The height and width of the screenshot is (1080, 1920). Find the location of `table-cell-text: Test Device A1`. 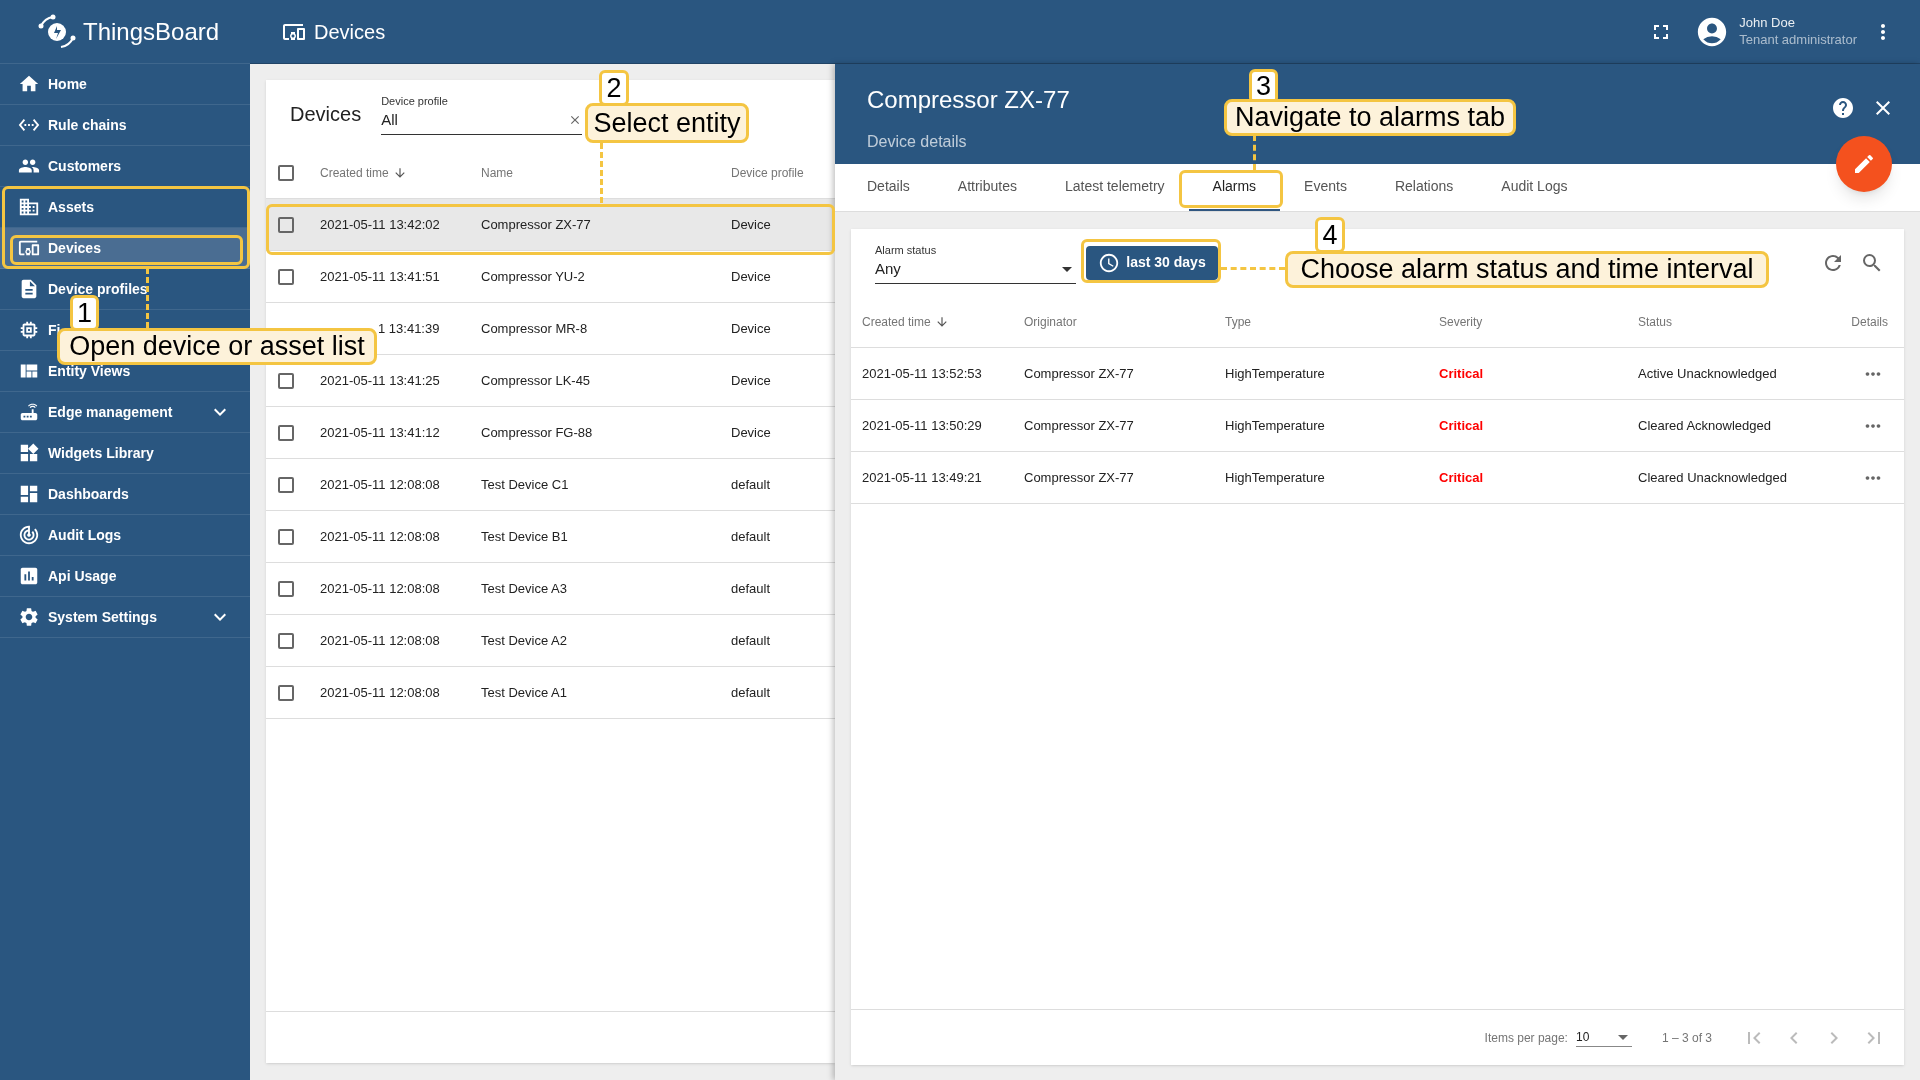

table-cell-text: Test Device A1 is located at coordinates (524, 692).